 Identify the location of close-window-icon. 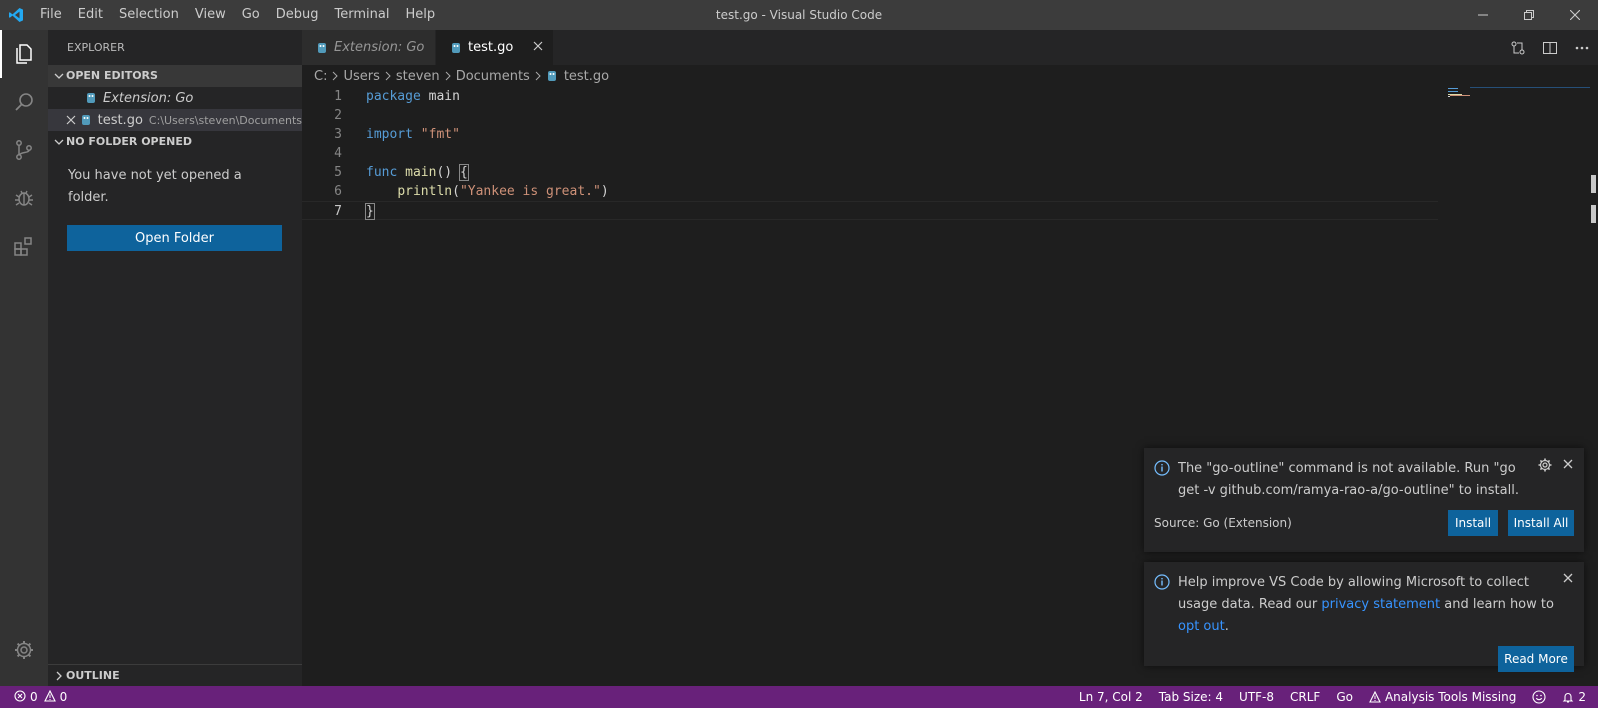
(1575, 15).